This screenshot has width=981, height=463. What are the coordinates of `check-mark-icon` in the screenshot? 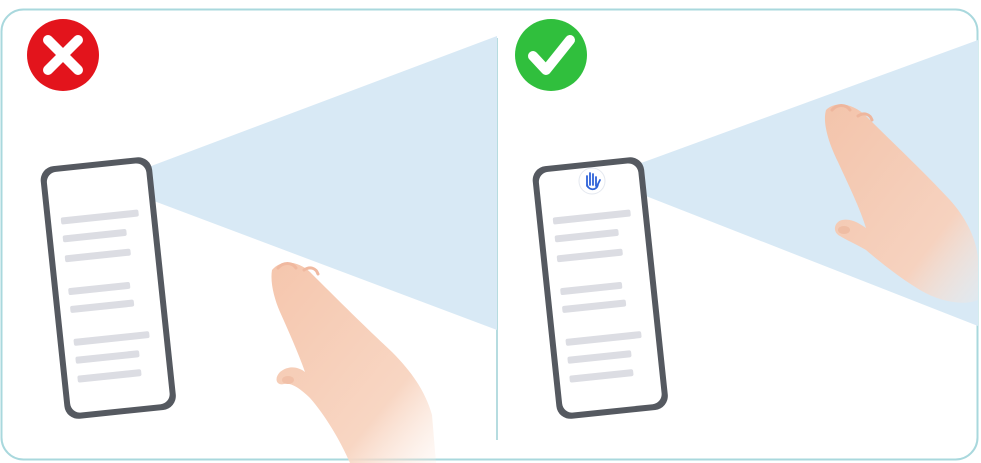 It's located at (551, 55).